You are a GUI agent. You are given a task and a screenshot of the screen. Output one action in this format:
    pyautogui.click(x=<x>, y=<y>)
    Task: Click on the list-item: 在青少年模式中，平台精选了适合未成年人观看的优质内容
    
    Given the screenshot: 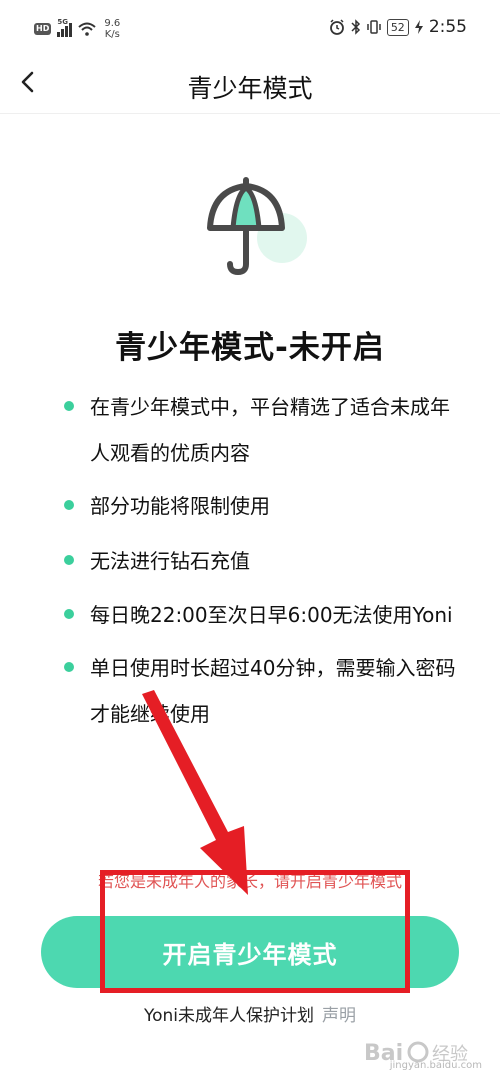 What is the action you would take?
    pyautogui.click(x=264, y=430)
    